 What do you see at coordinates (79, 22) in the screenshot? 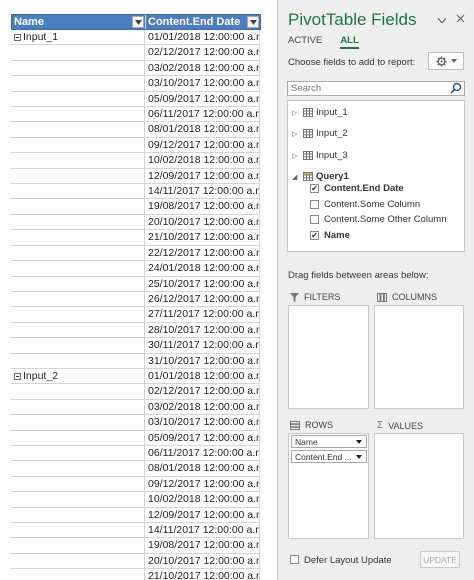
I see `name-column-header: Name` at bounding box center [79, 22].